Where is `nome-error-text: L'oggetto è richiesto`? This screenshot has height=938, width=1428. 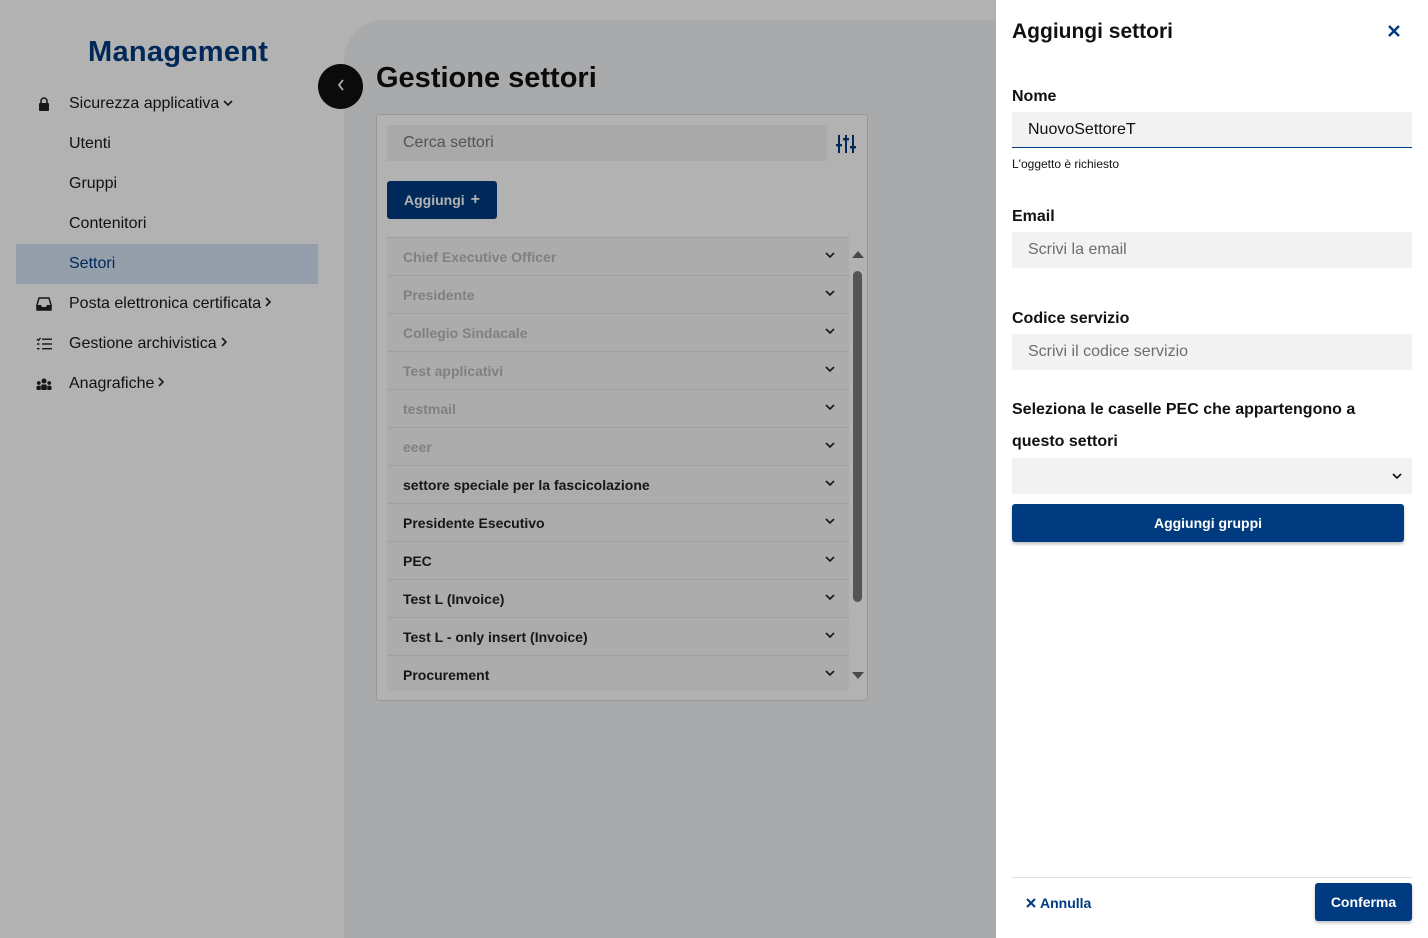 nome-error-text: L'oggetto è richiesto is located at coordinates (1066, 164).